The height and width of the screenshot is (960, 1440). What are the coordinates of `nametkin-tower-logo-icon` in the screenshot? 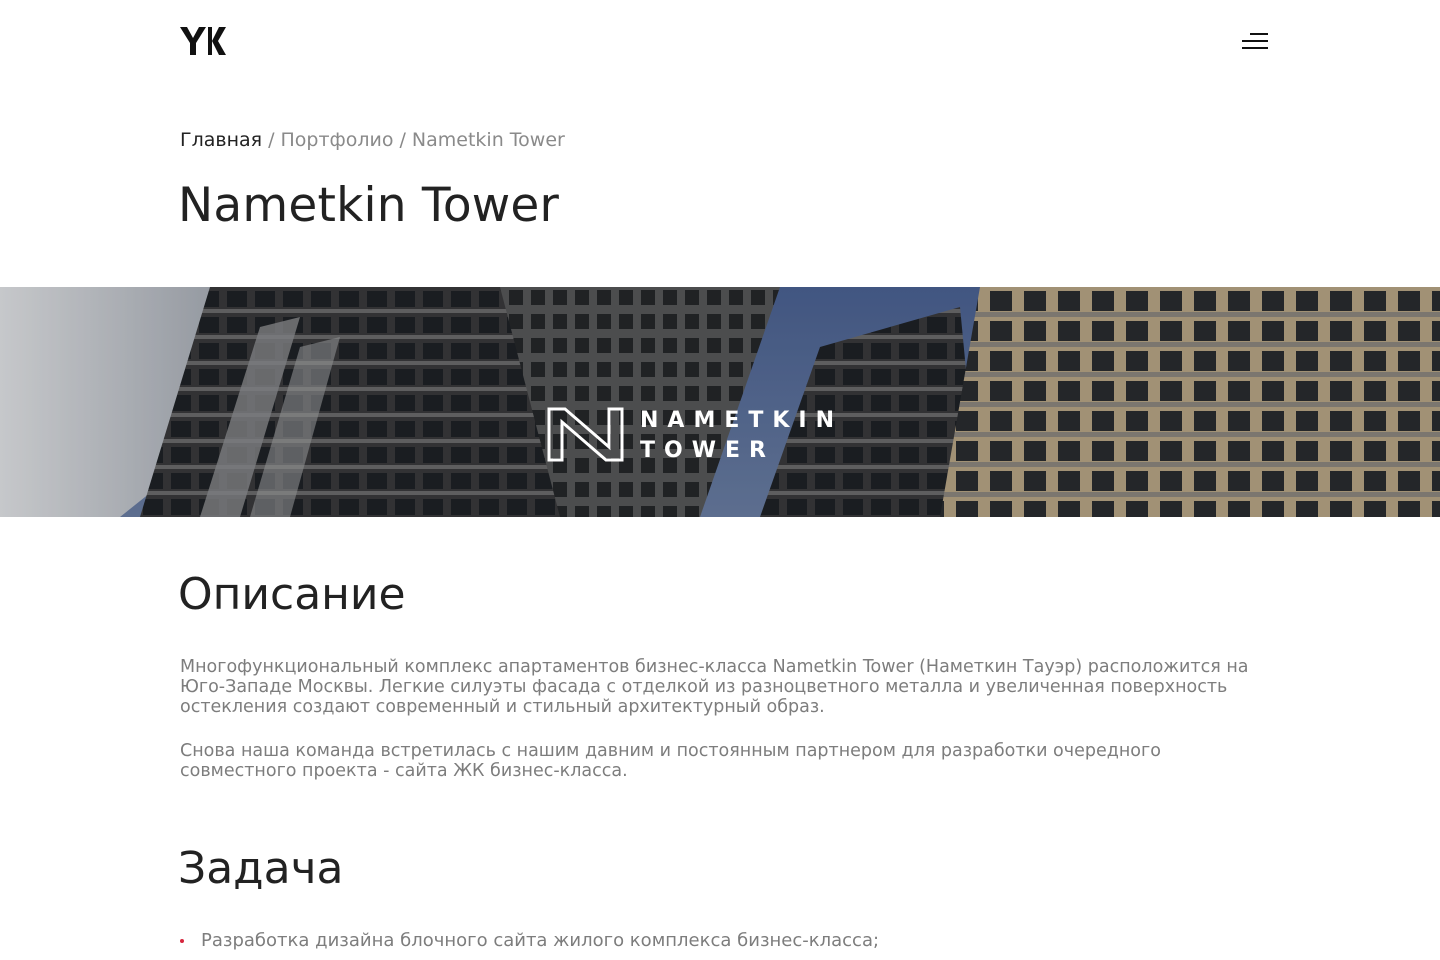 It's located at (585, 434).